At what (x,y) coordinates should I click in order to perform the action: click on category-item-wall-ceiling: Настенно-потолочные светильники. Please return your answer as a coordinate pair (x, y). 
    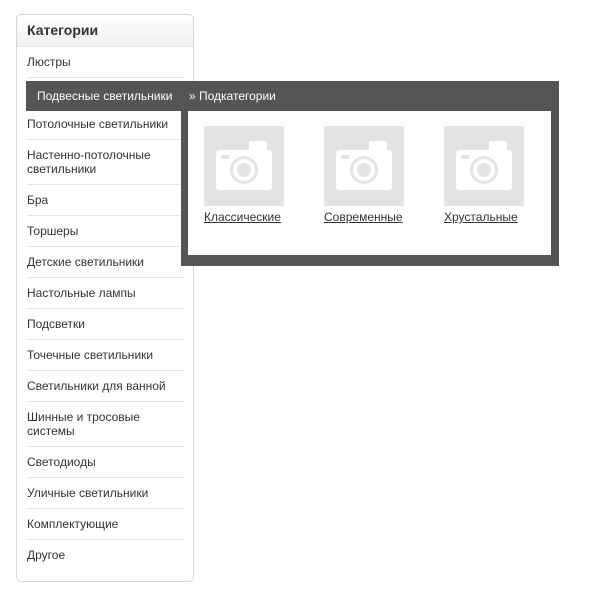
    Looking at the image, I should click on (105, 162).